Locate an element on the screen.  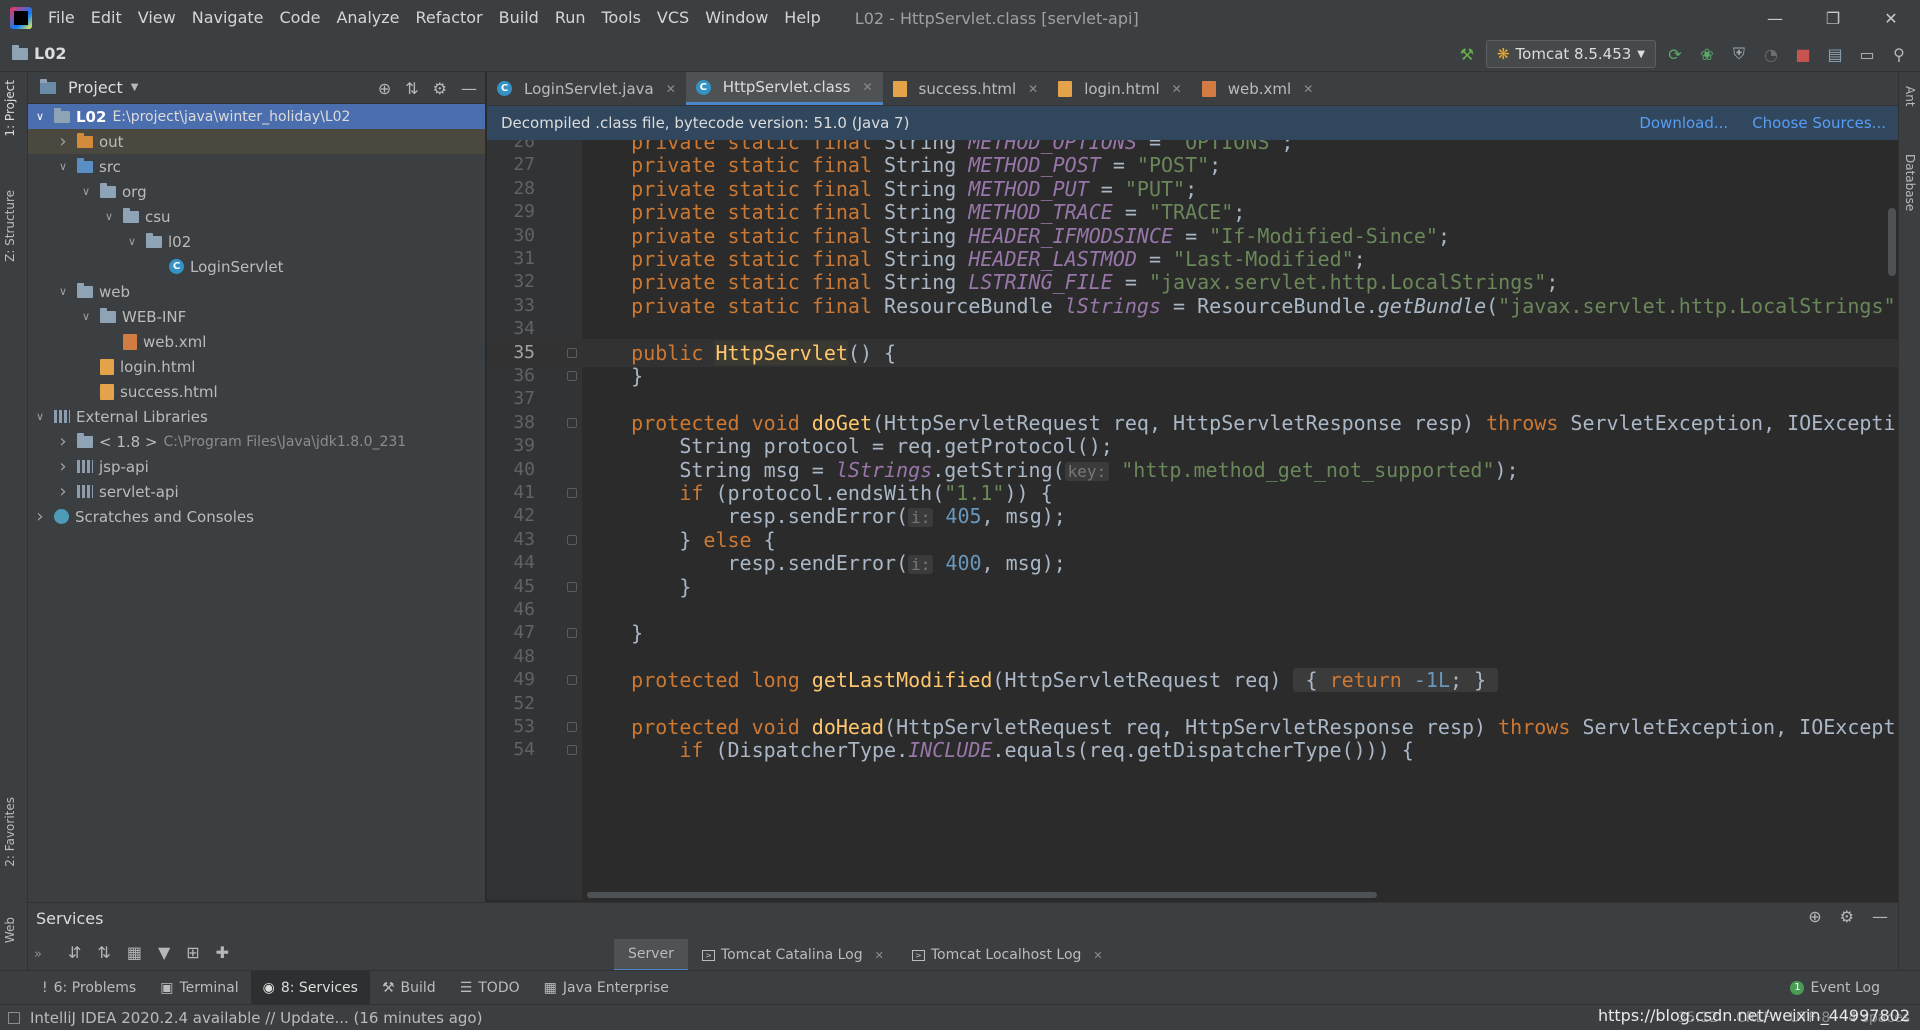
more-chevron-icon: » is located at coordinates (38, 954).